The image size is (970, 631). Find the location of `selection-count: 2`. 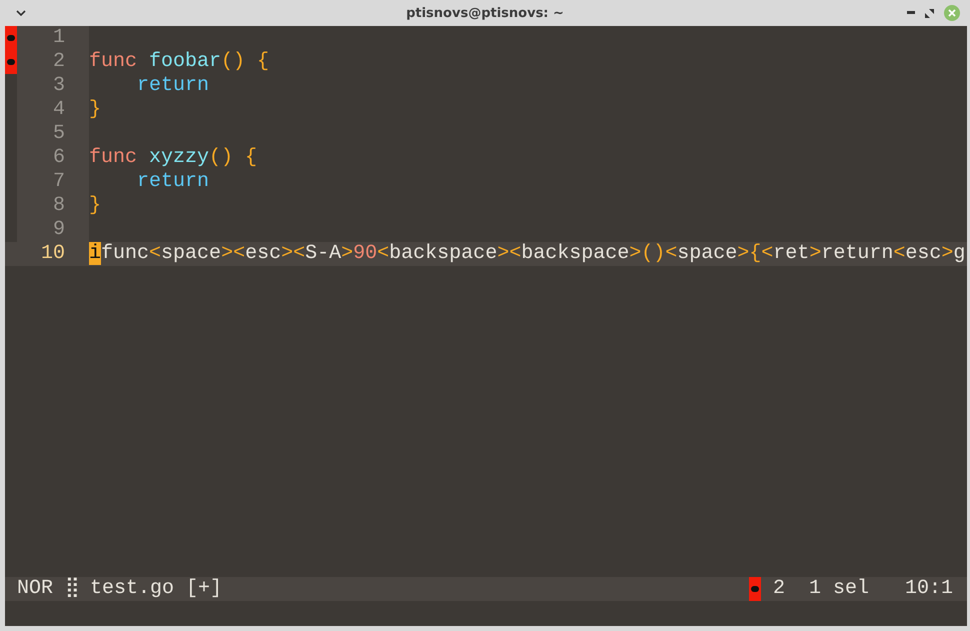

selection-count: 2 is located at coordinates (778, 589).